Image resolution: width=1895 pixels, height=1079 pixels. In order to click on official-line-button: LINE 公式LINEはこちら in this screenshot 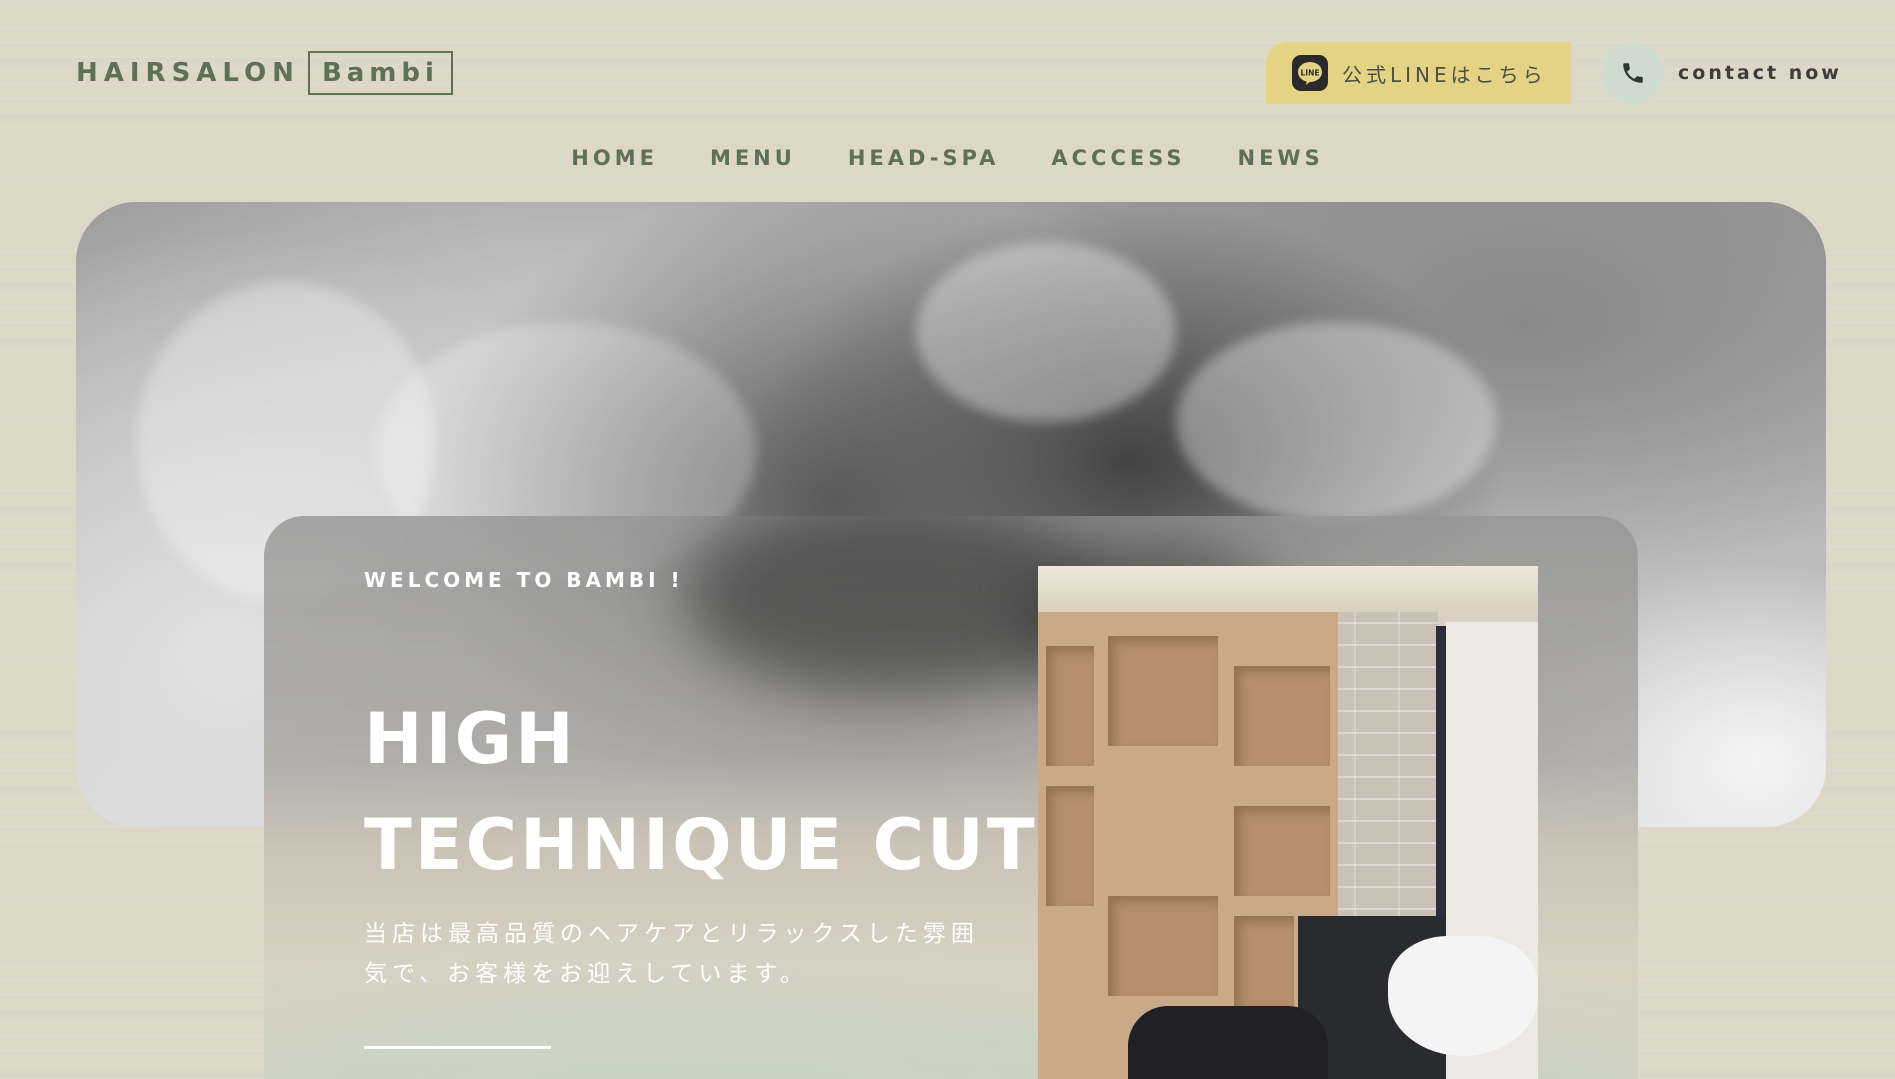, I will do `click(1418, 73)`.